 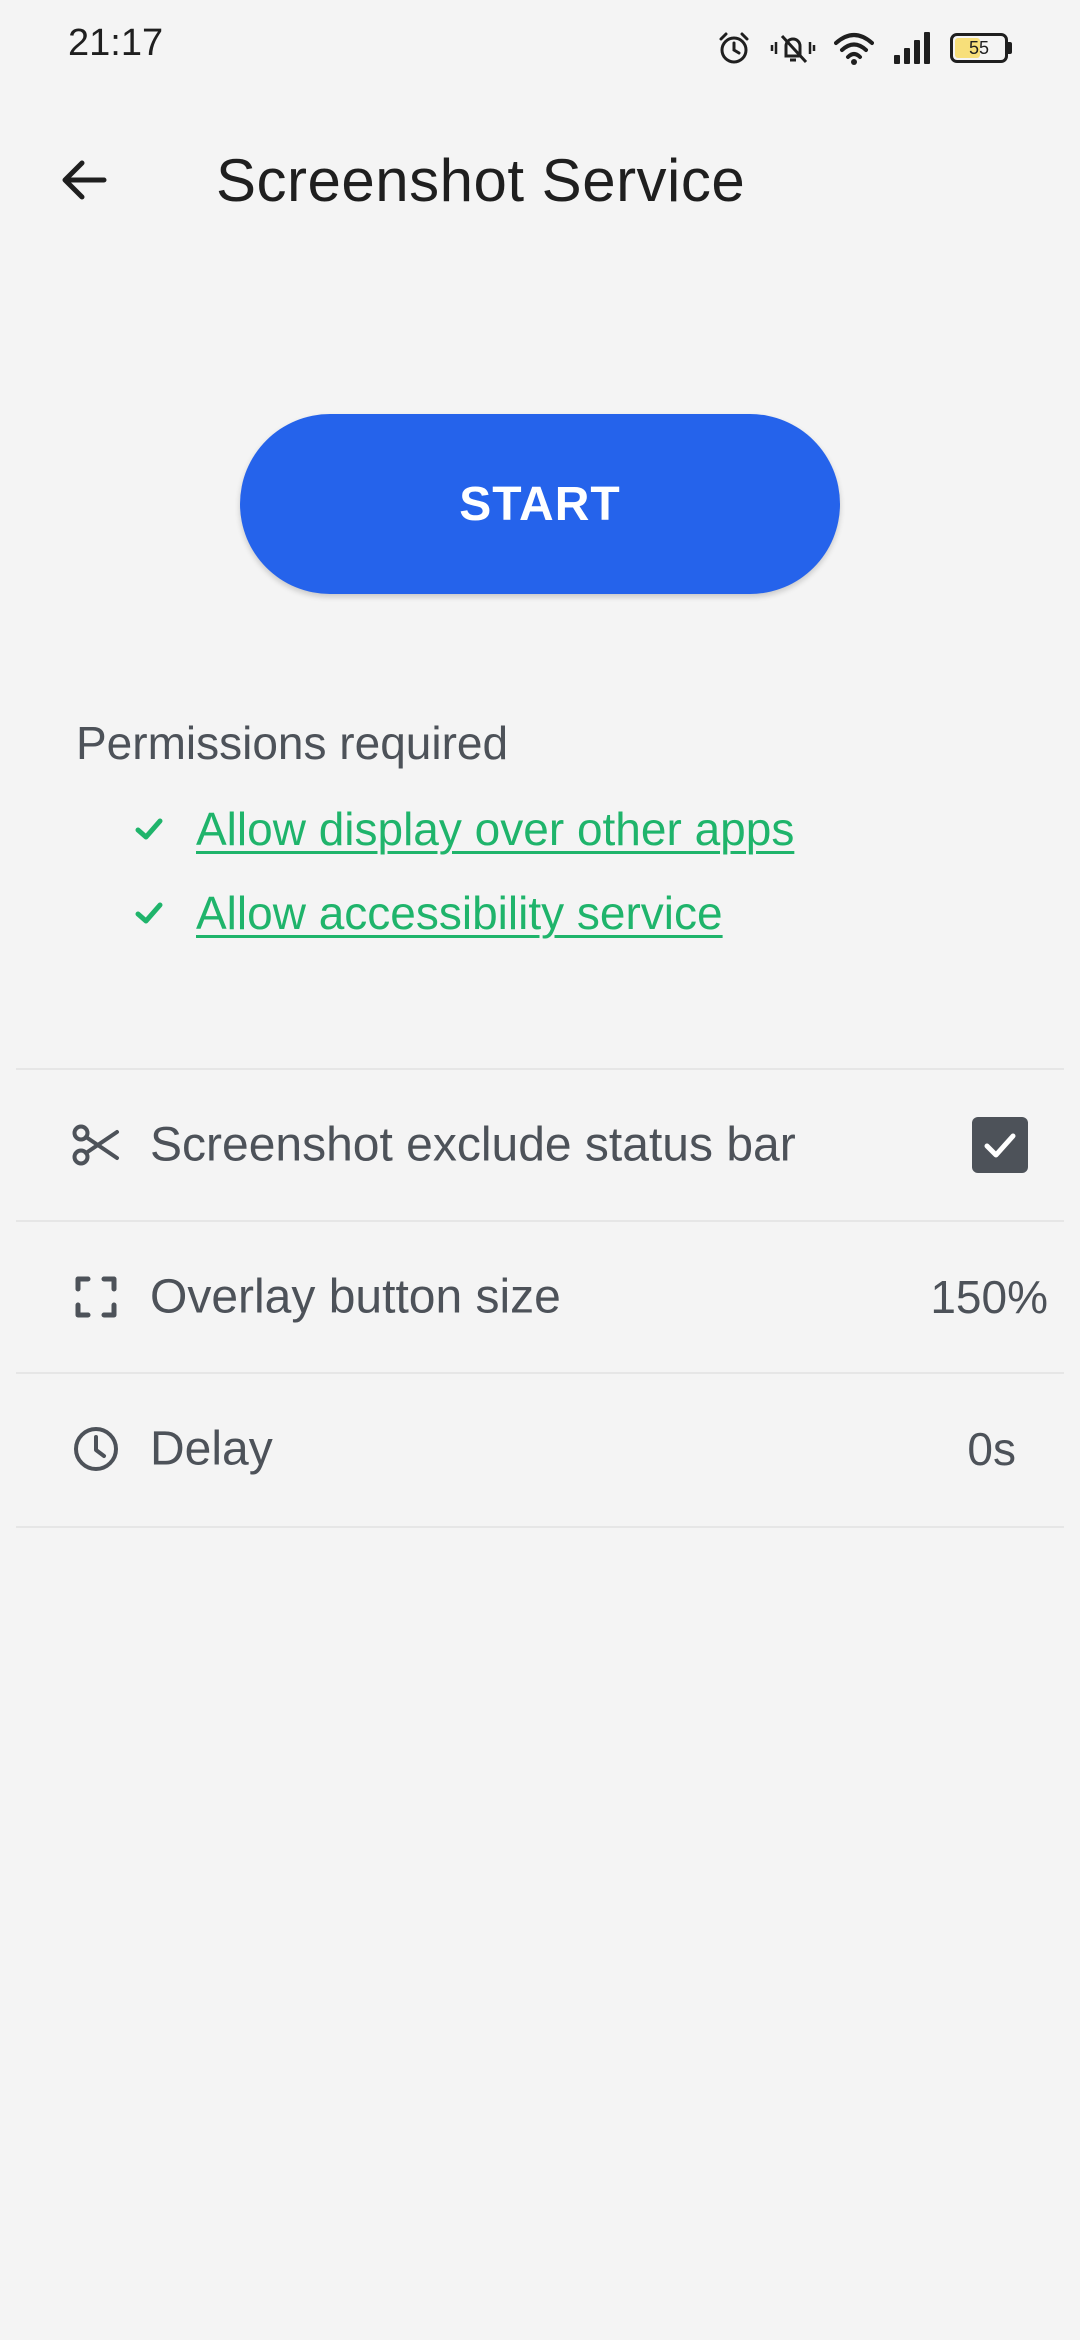 I want to click on back-button, so click(x=84, y=182).